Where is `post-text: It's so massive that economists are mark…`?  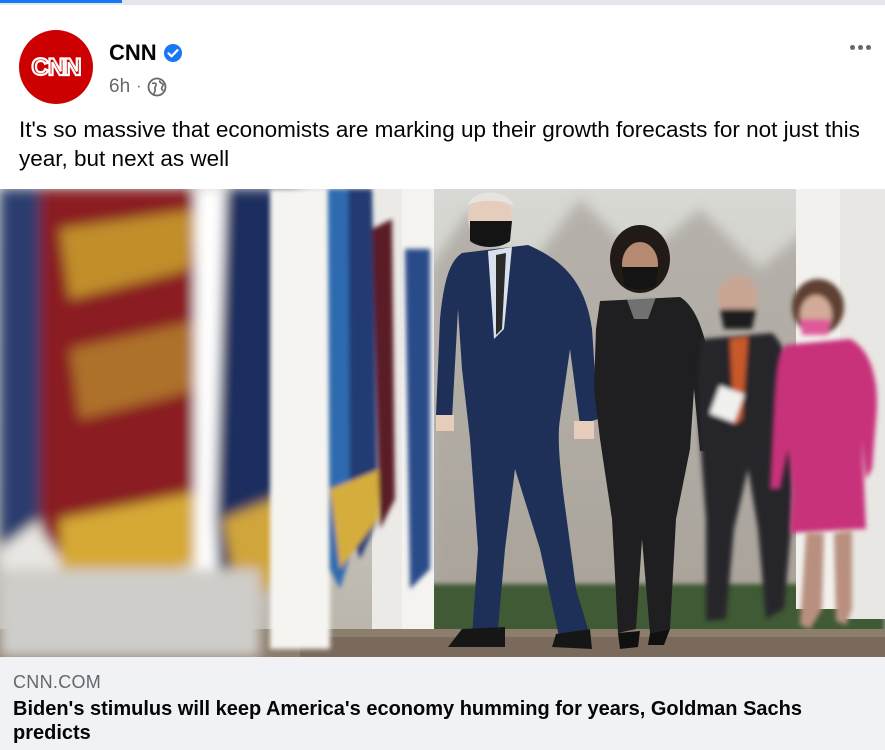 post-text: It's so massive that economists are mark… is located at coordinates (439, 144).